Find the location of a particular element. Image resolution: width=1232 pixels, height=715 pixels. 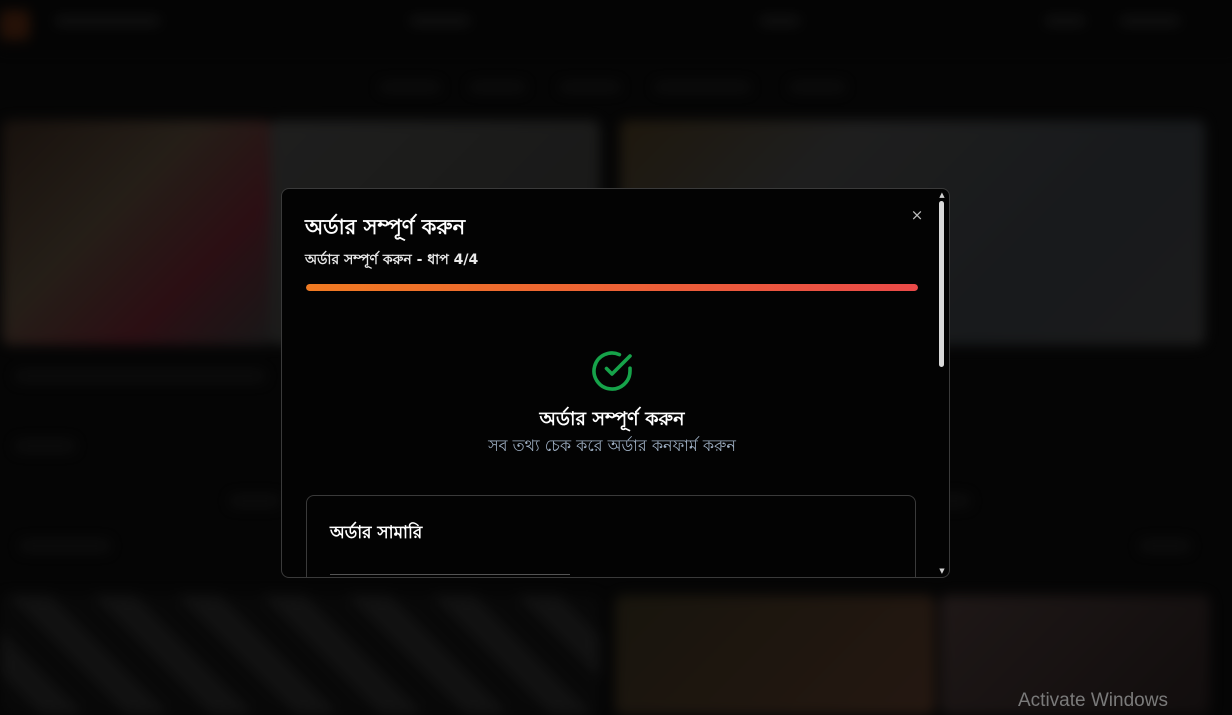

check-circle-icon is located at coordinates (612, 371).